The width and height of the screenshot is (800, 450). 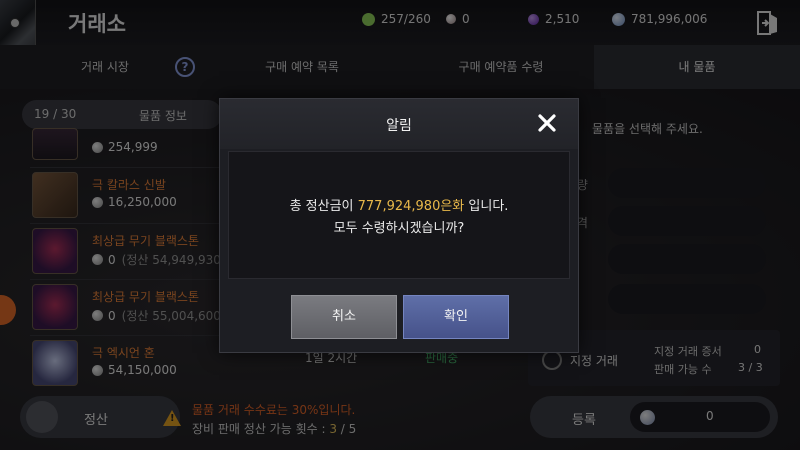 I want to click on dialog-body: 총 정산금이 777,924,980은화 입니다. 모두 수령하시겠습니까?, so click(x=399, y=215).